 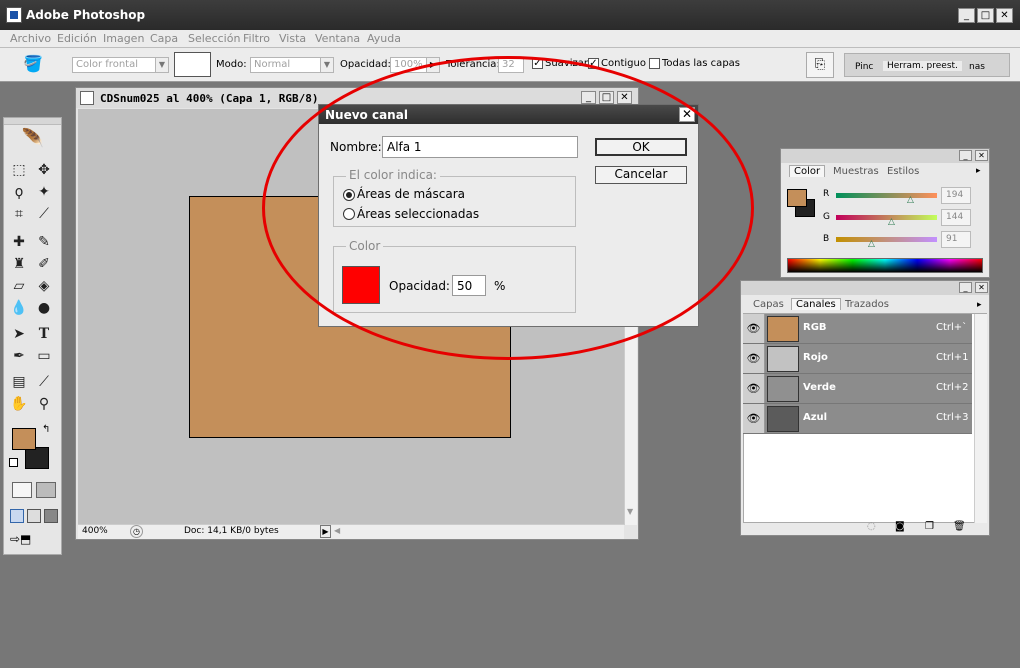 What do you see at coordinates (44, 264) in the screenshot?
I see `history-brush-tool-icon: ✐` at bounding box center [44, 264].